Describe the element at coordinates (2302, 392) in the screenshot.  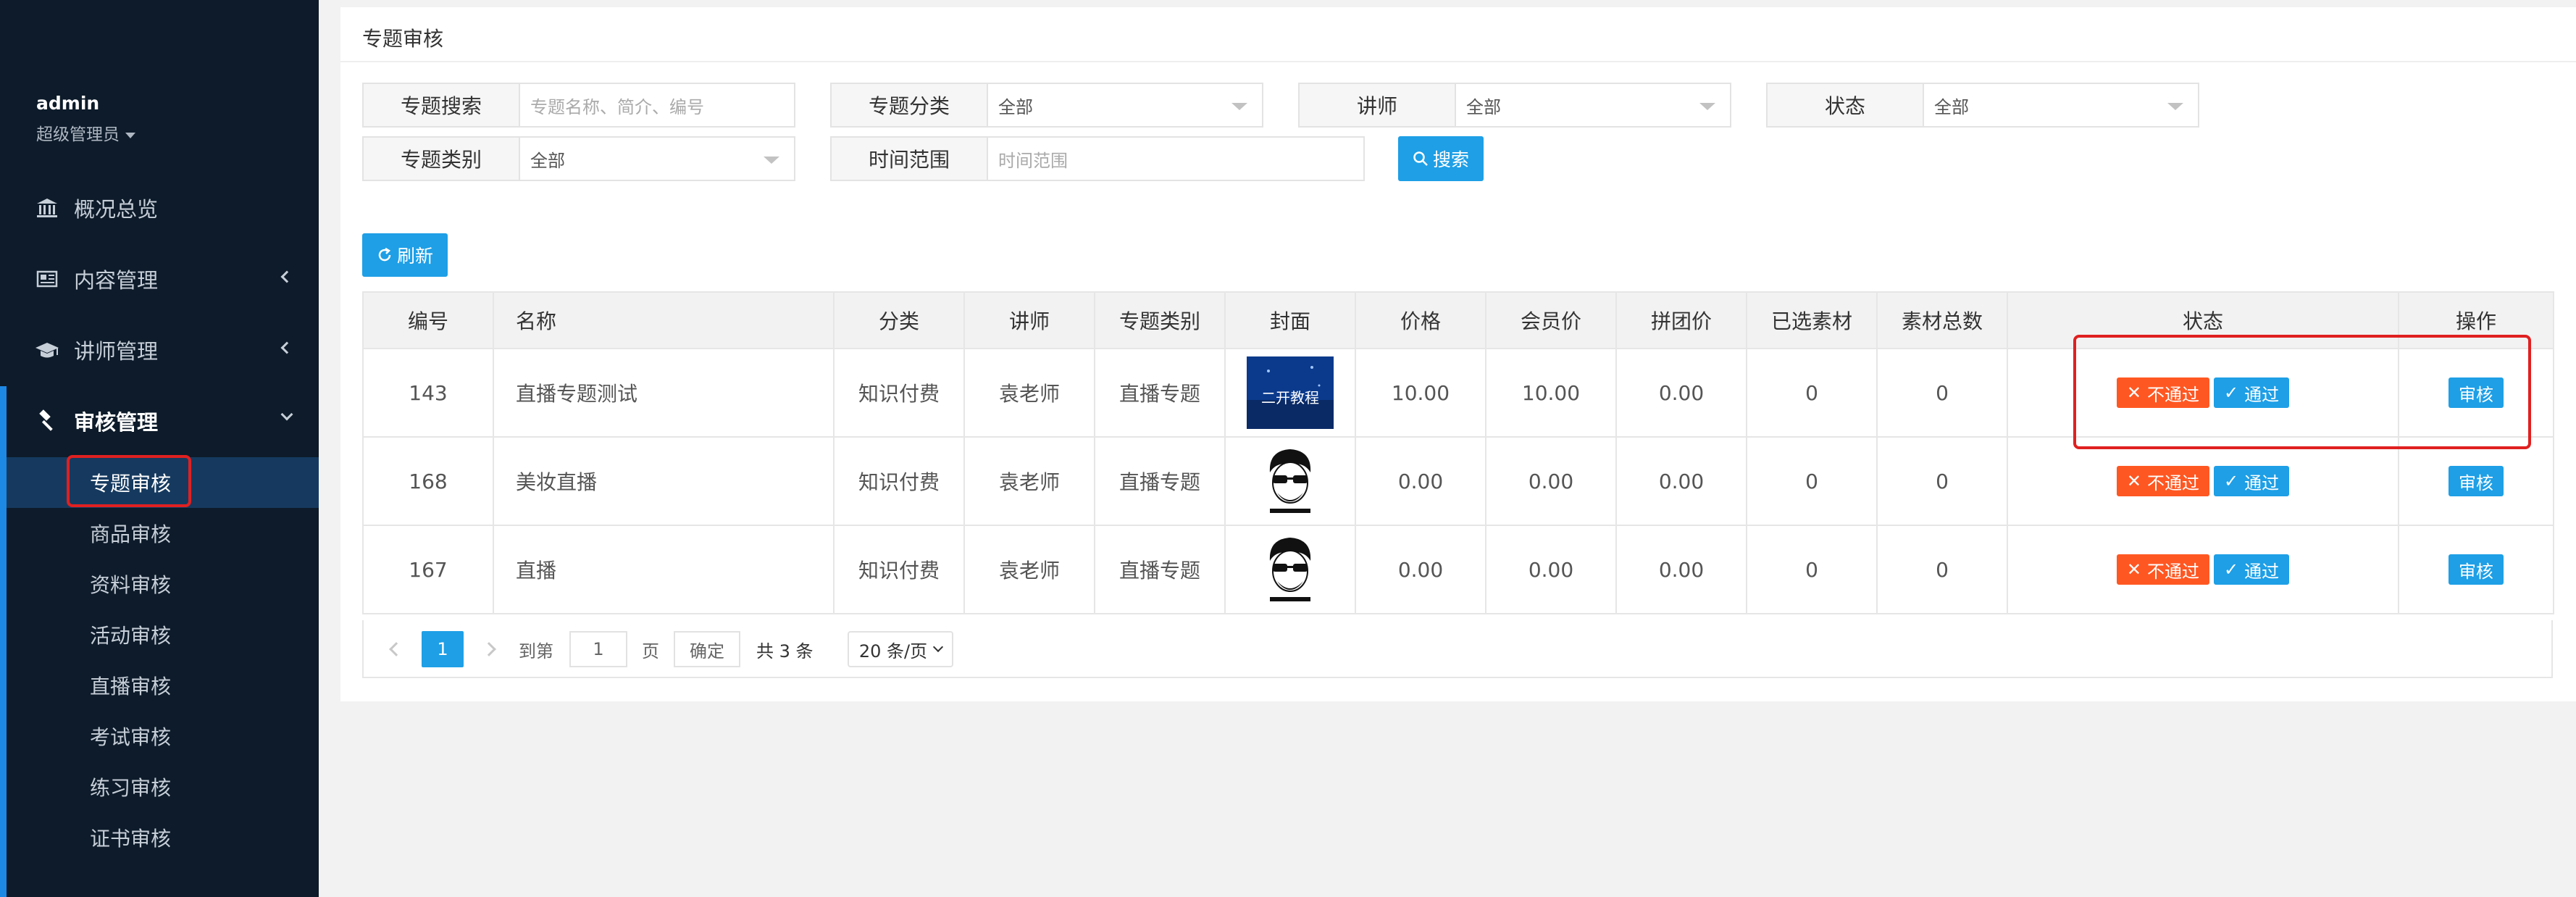
I see `highlight-box-row-actions` at that location.